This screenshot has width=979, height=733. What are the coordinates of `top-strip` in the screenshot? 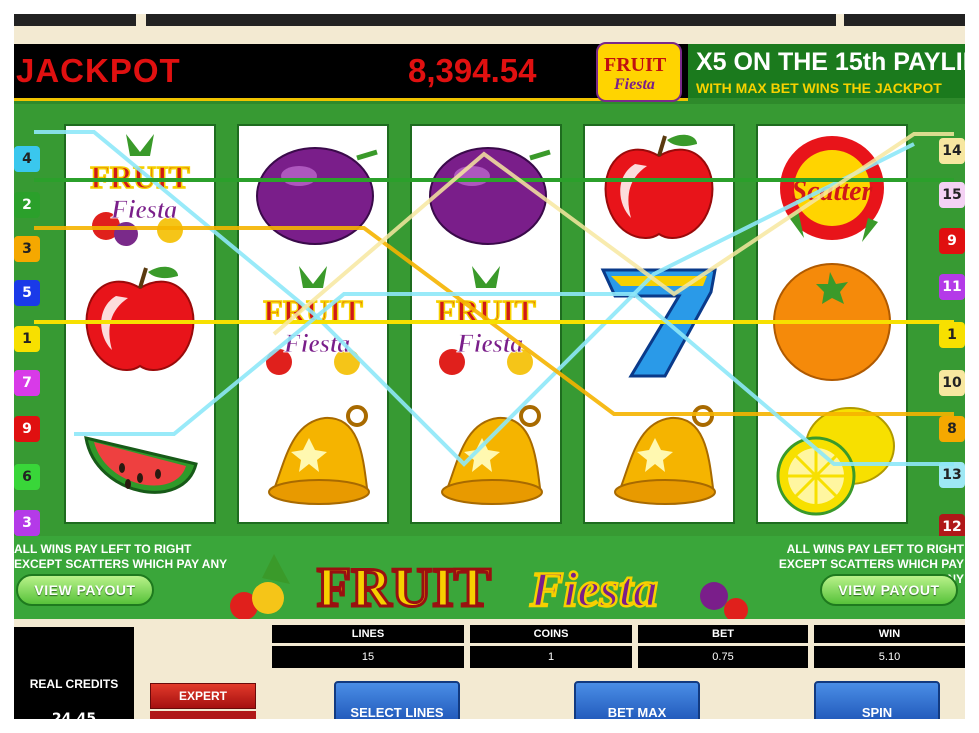 It's located at (489, 31).